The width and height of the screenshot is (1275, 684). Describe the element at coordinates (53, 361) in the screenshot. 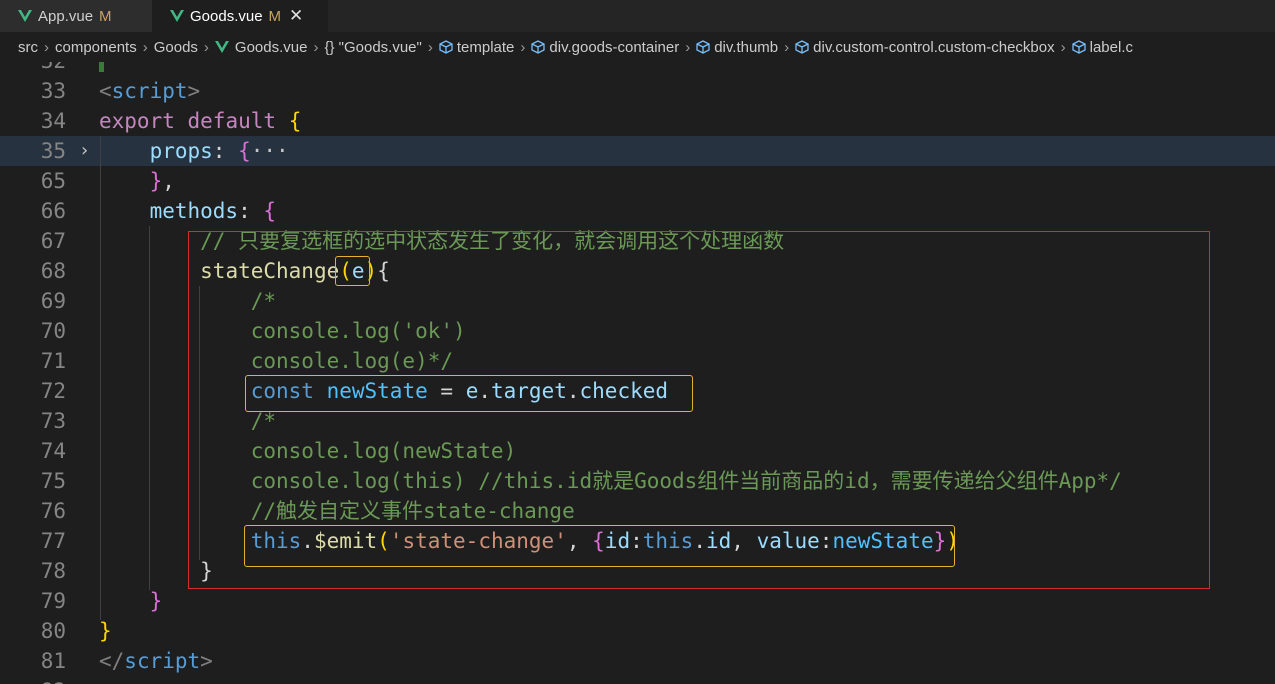

I see `line-number: 71` at that location.